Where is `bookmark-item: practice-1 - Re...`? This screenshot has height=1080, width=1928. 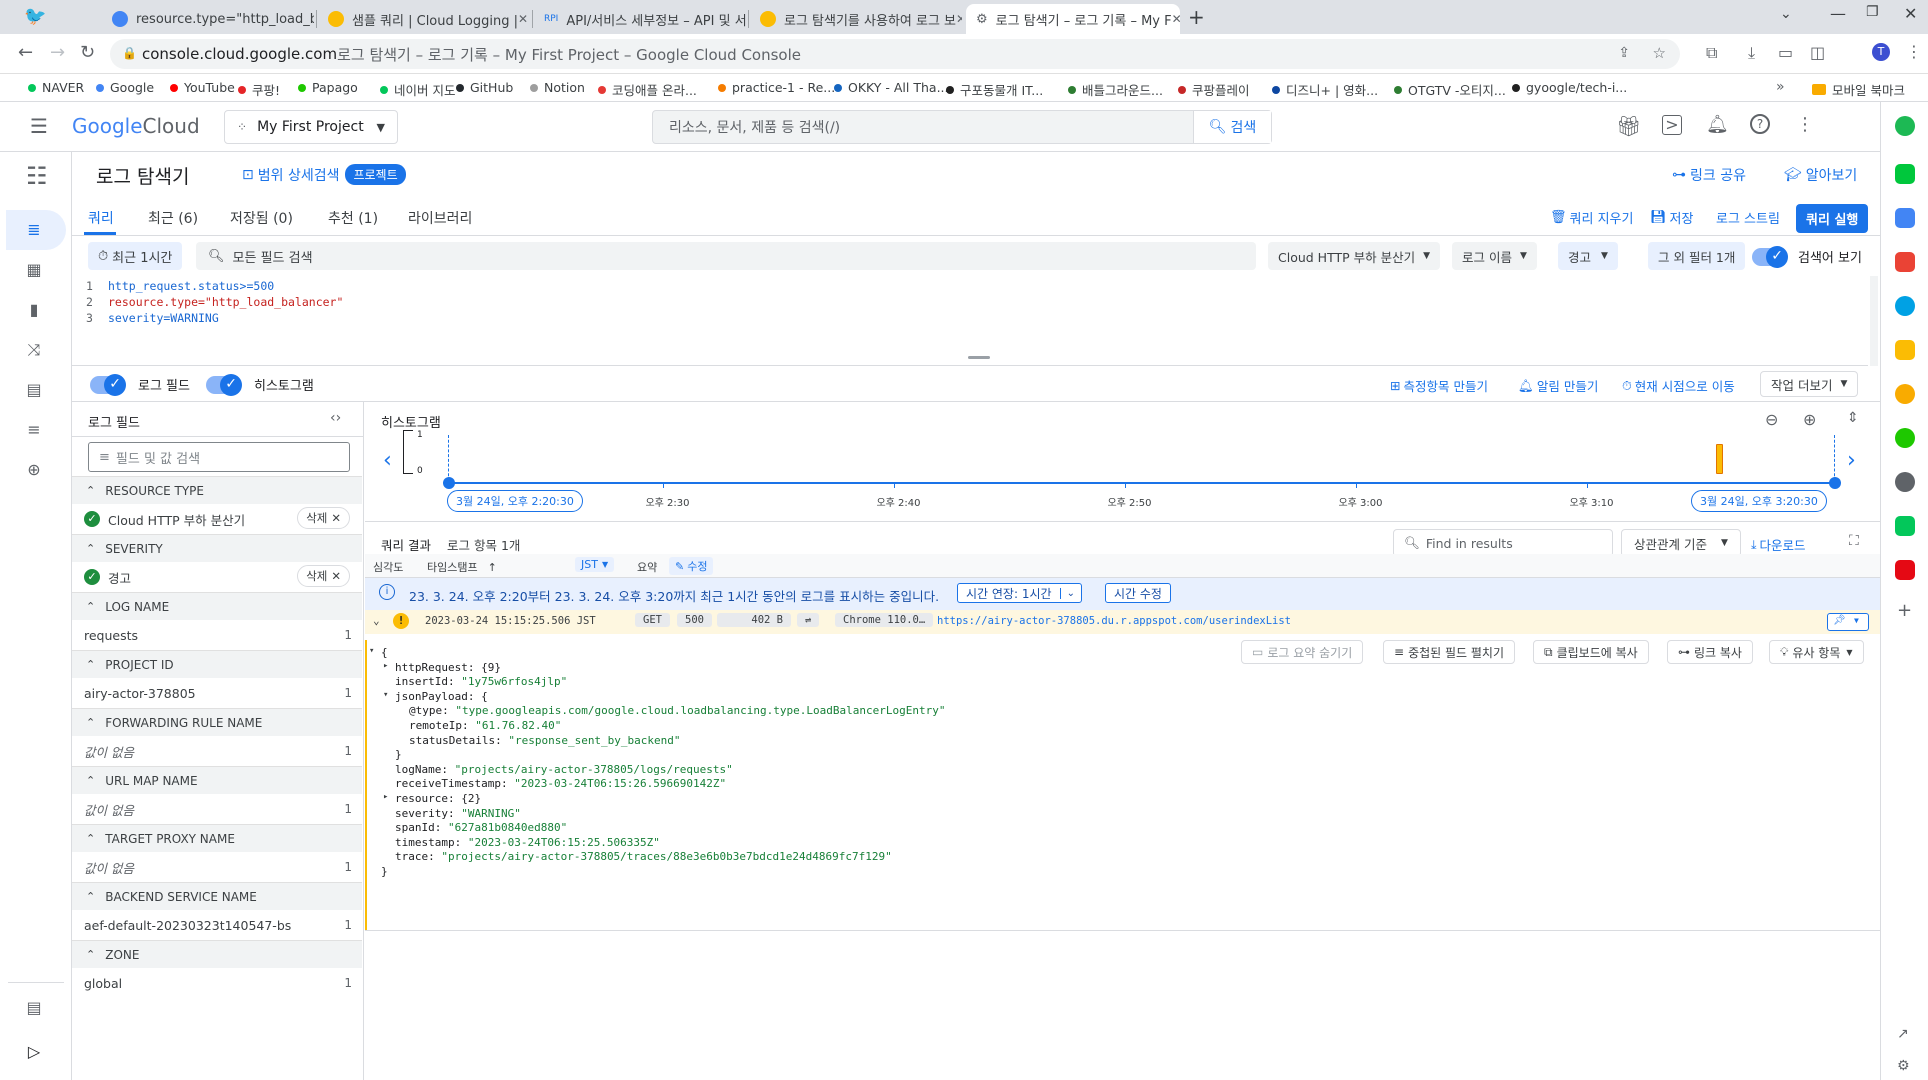 bookmark-item: practice-1 - Re... is located at coordinates (776, 87).